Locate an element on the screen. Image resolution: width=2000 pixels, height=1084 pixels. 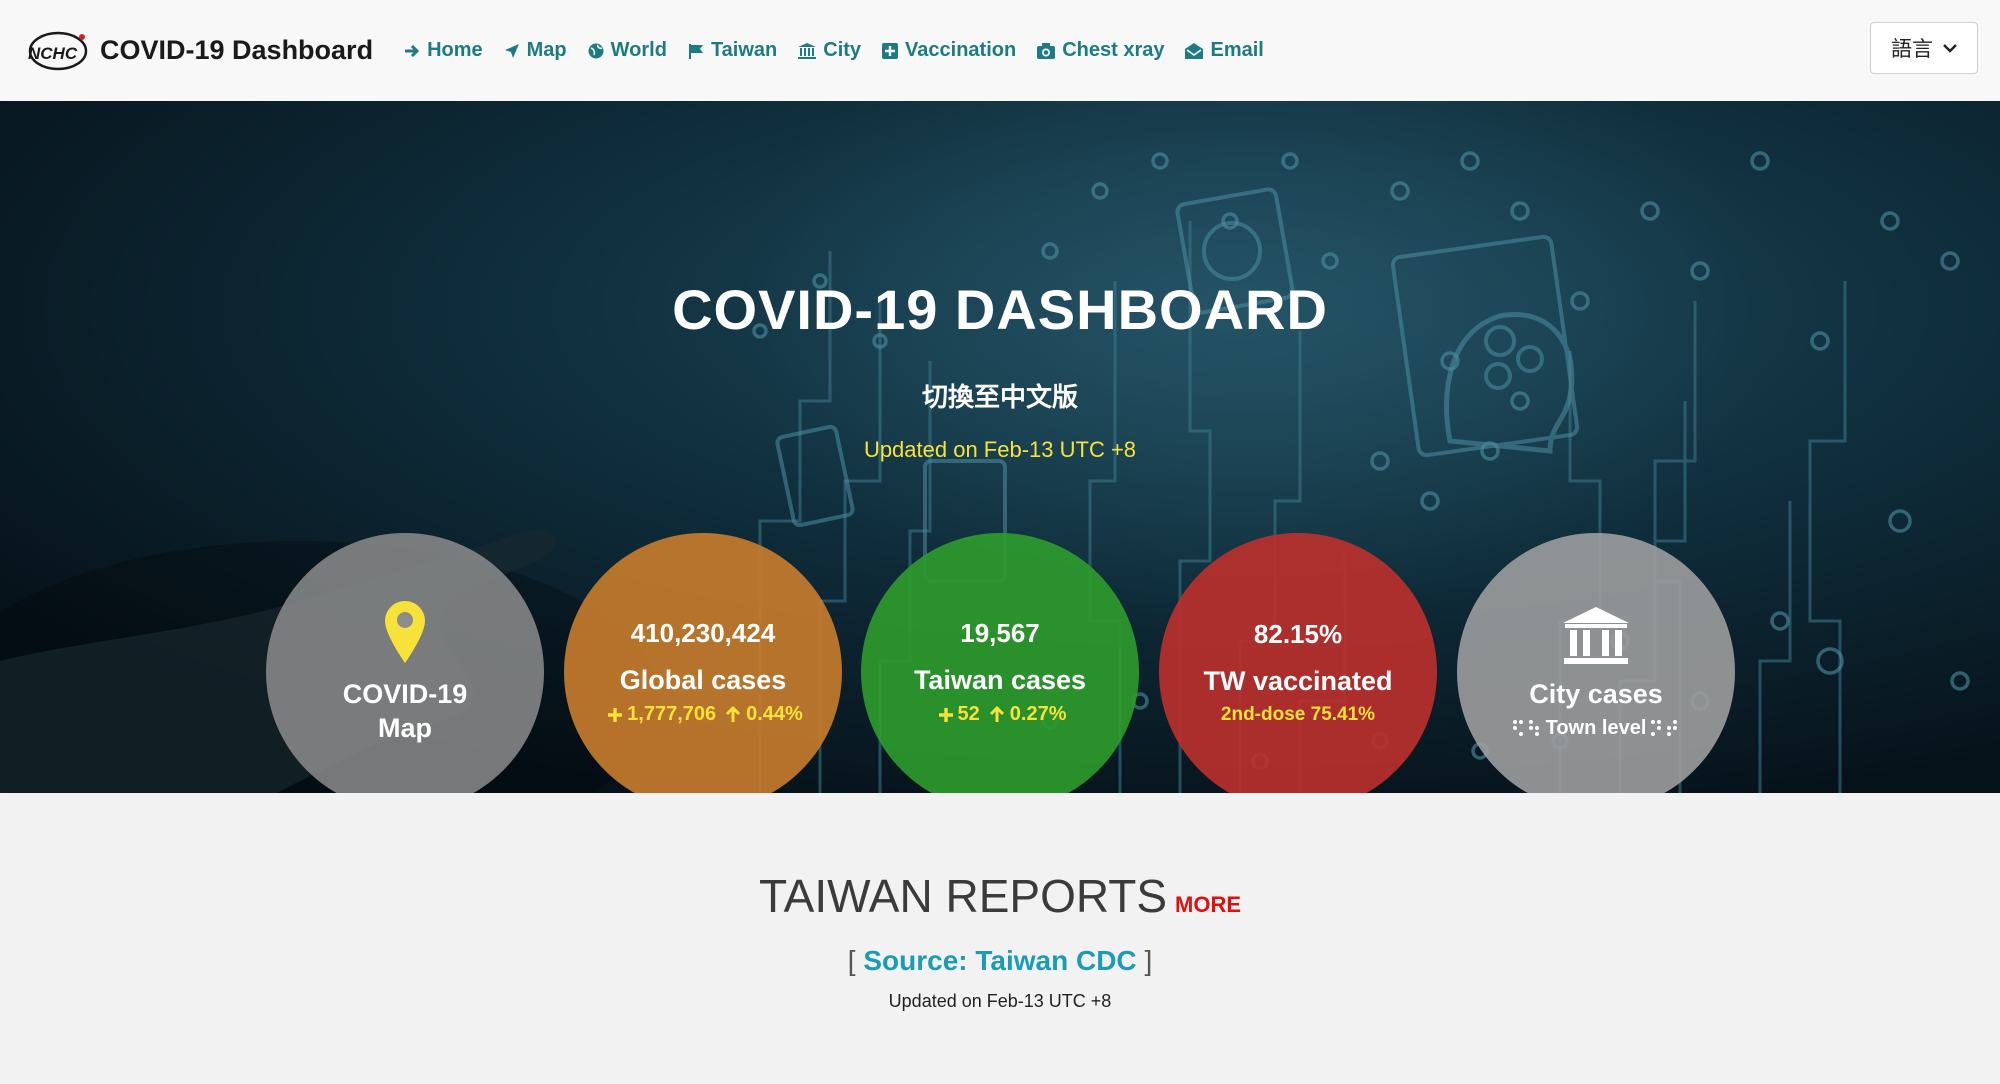
bracket-open: [ is located at coordinates (851, 960).